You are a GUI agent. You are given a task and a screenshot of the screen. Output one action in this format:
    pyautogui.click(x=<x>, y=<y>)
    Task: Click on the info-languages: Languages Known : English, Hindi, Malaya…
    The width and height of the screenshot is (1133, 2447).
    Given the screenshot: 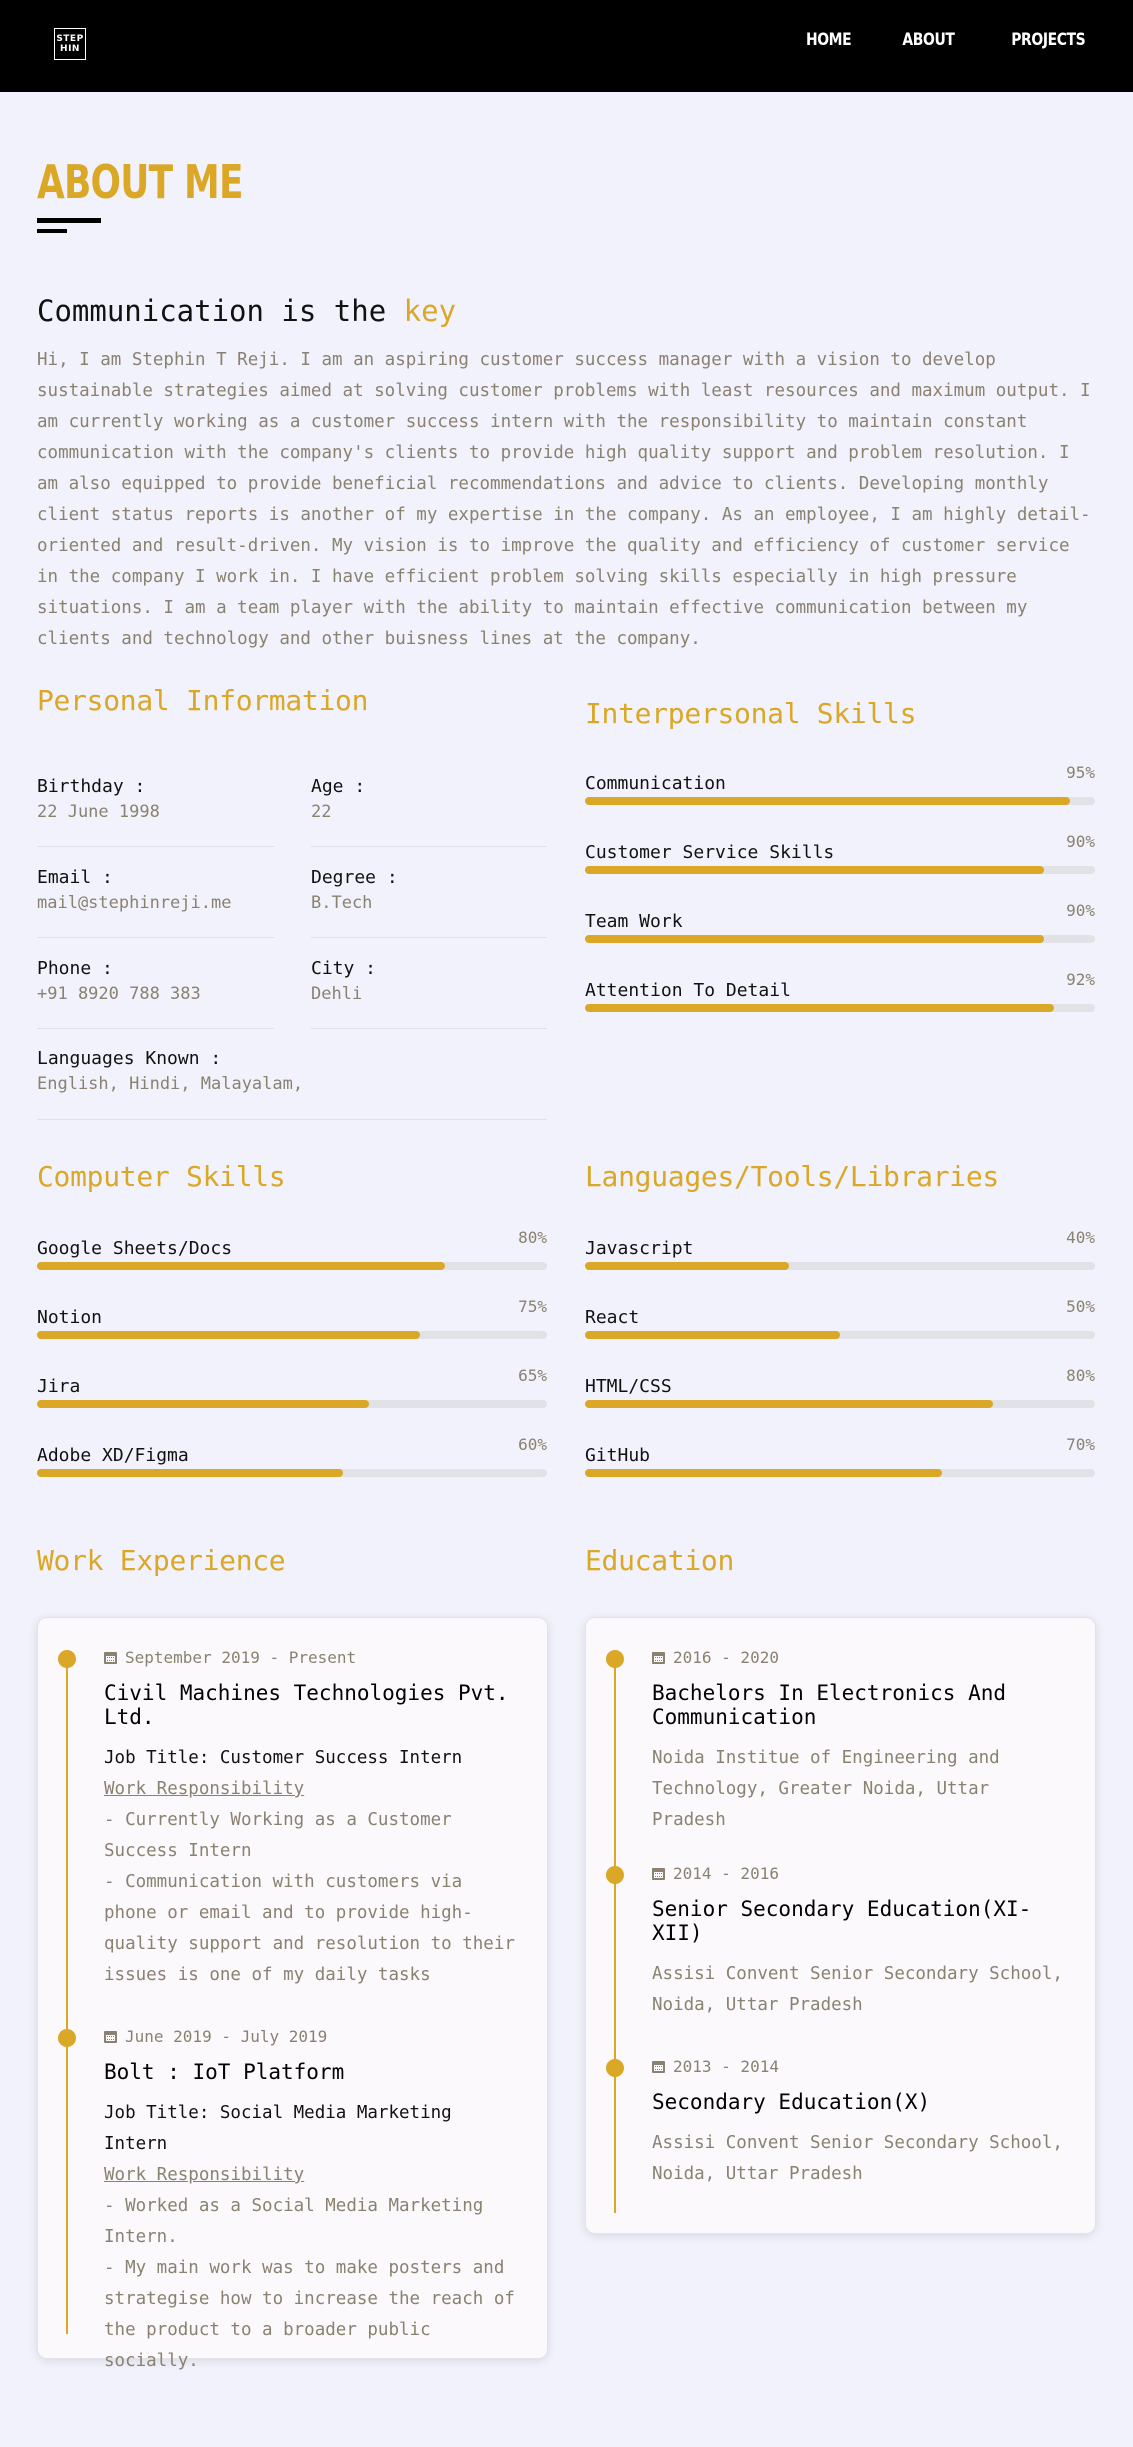 What is the action you would take?
    pyautogui.click(x=292, y=1071)
    